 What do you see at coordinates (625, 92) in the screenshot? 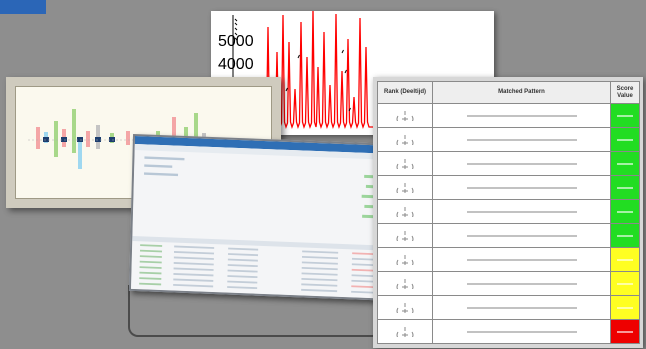
I see `score-column-header: Score Value` at bounding box center [625, 92].